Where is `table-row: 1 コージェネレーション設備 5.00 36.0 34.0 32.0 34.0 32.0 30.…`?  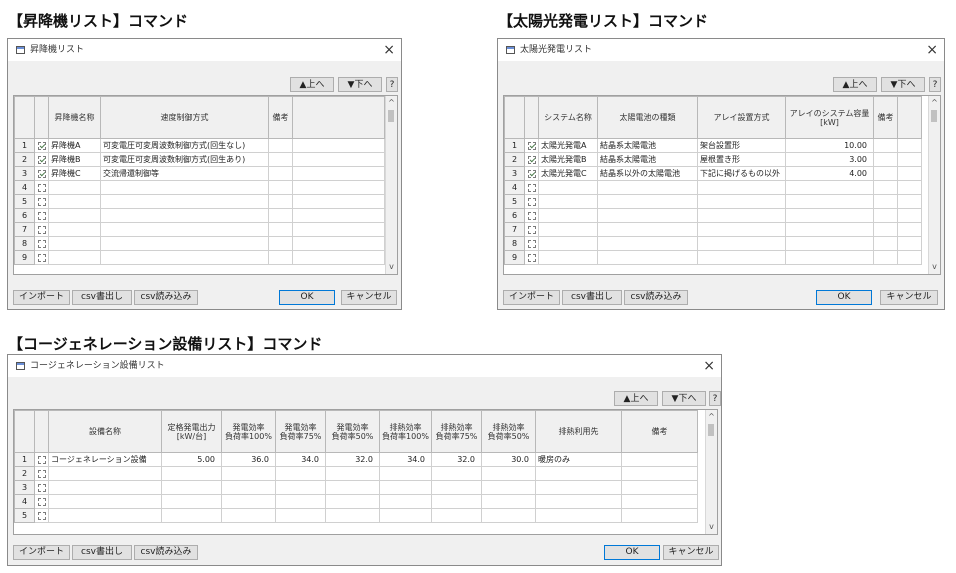 table-row: 1 コージェネレーション設備 5.00 36.0 34.0 32.0 34.0 32.0 30.… is located at coordinates (356, 459).